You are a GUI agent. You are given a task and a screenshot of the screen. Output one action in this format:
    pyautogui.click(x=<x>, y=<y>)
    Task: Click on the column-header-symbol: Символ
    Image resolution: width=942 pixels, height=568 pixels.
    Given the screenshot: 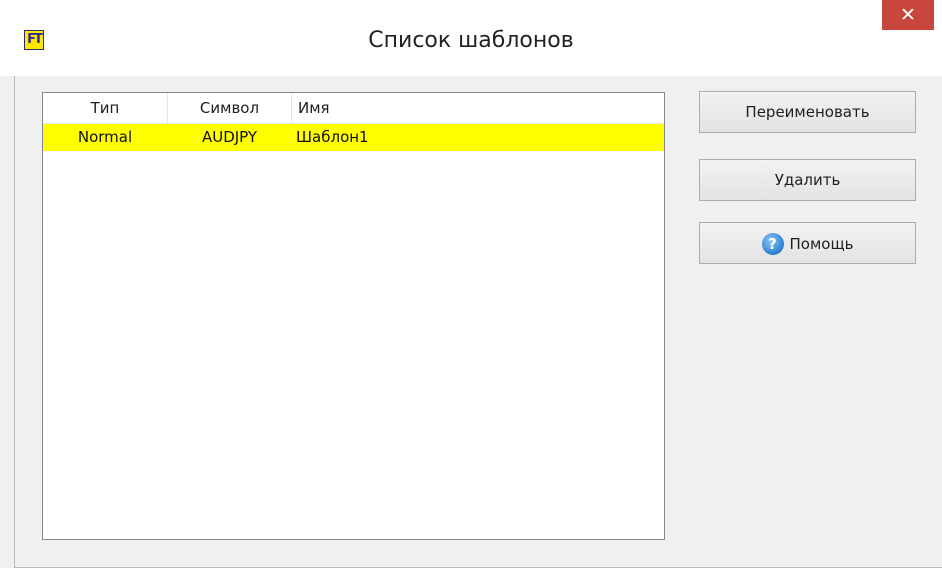 What is the action you would take?
    pyautogui.click(x=229, y=108)
    